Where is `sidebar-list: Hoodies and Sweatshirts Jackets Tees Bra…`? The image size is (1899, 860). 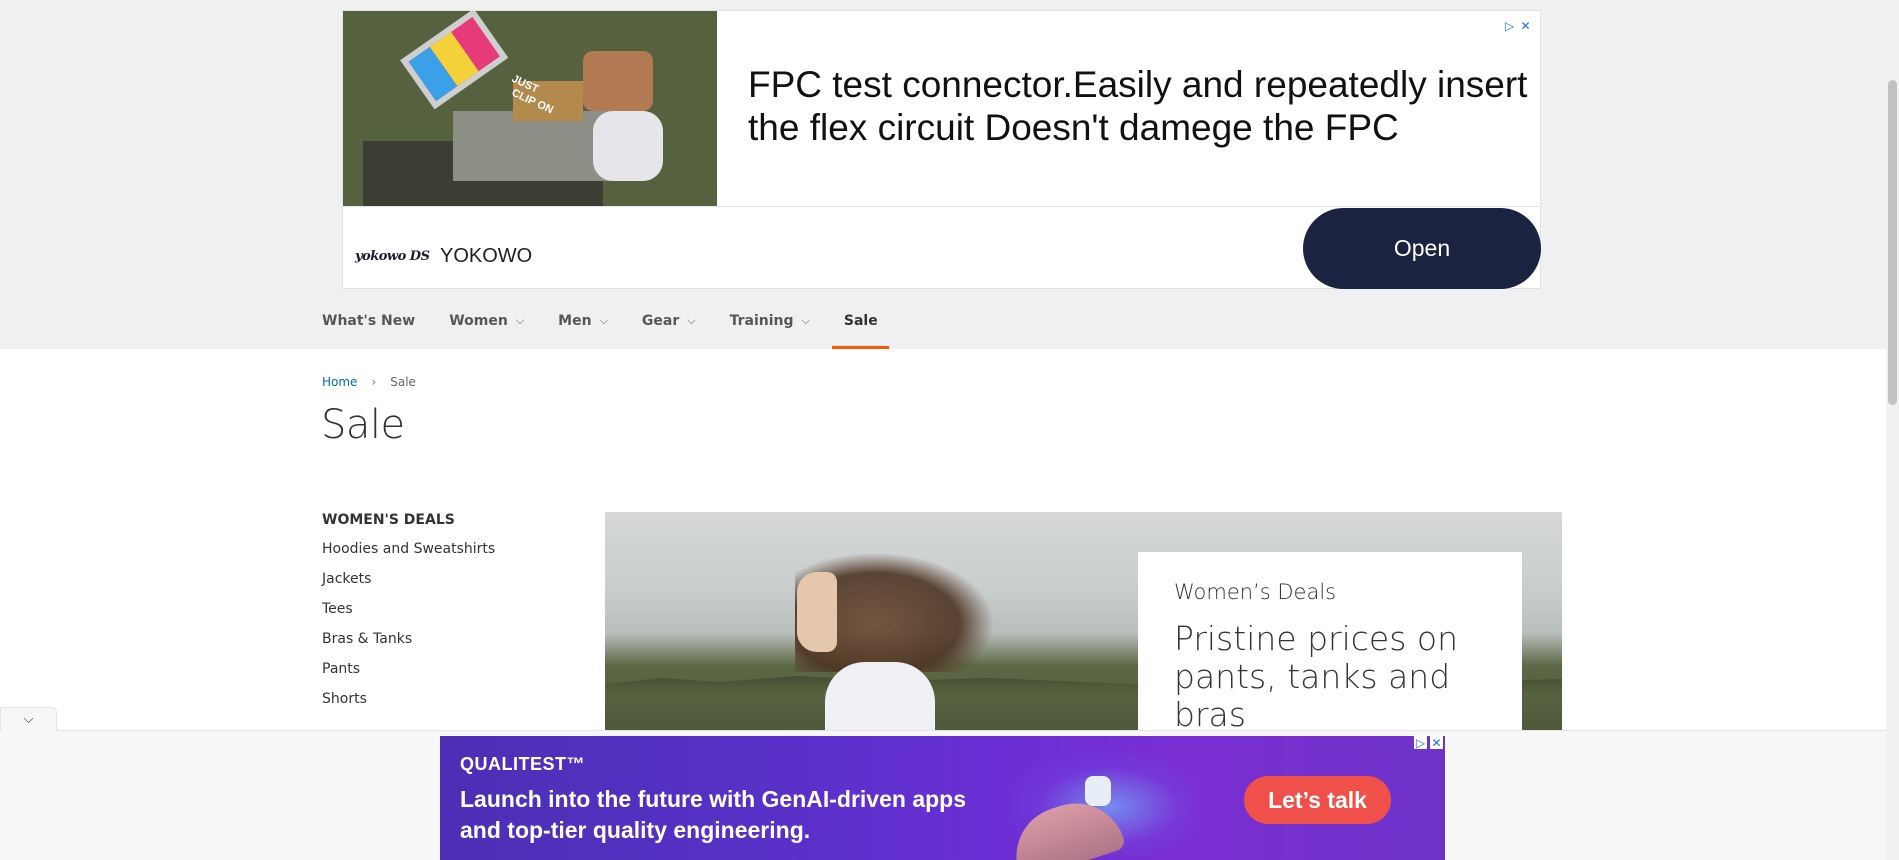 sidebar-list: Hoodies and Sweatshirts Jackets Tees Bra… is located at coordinates (447, 632).